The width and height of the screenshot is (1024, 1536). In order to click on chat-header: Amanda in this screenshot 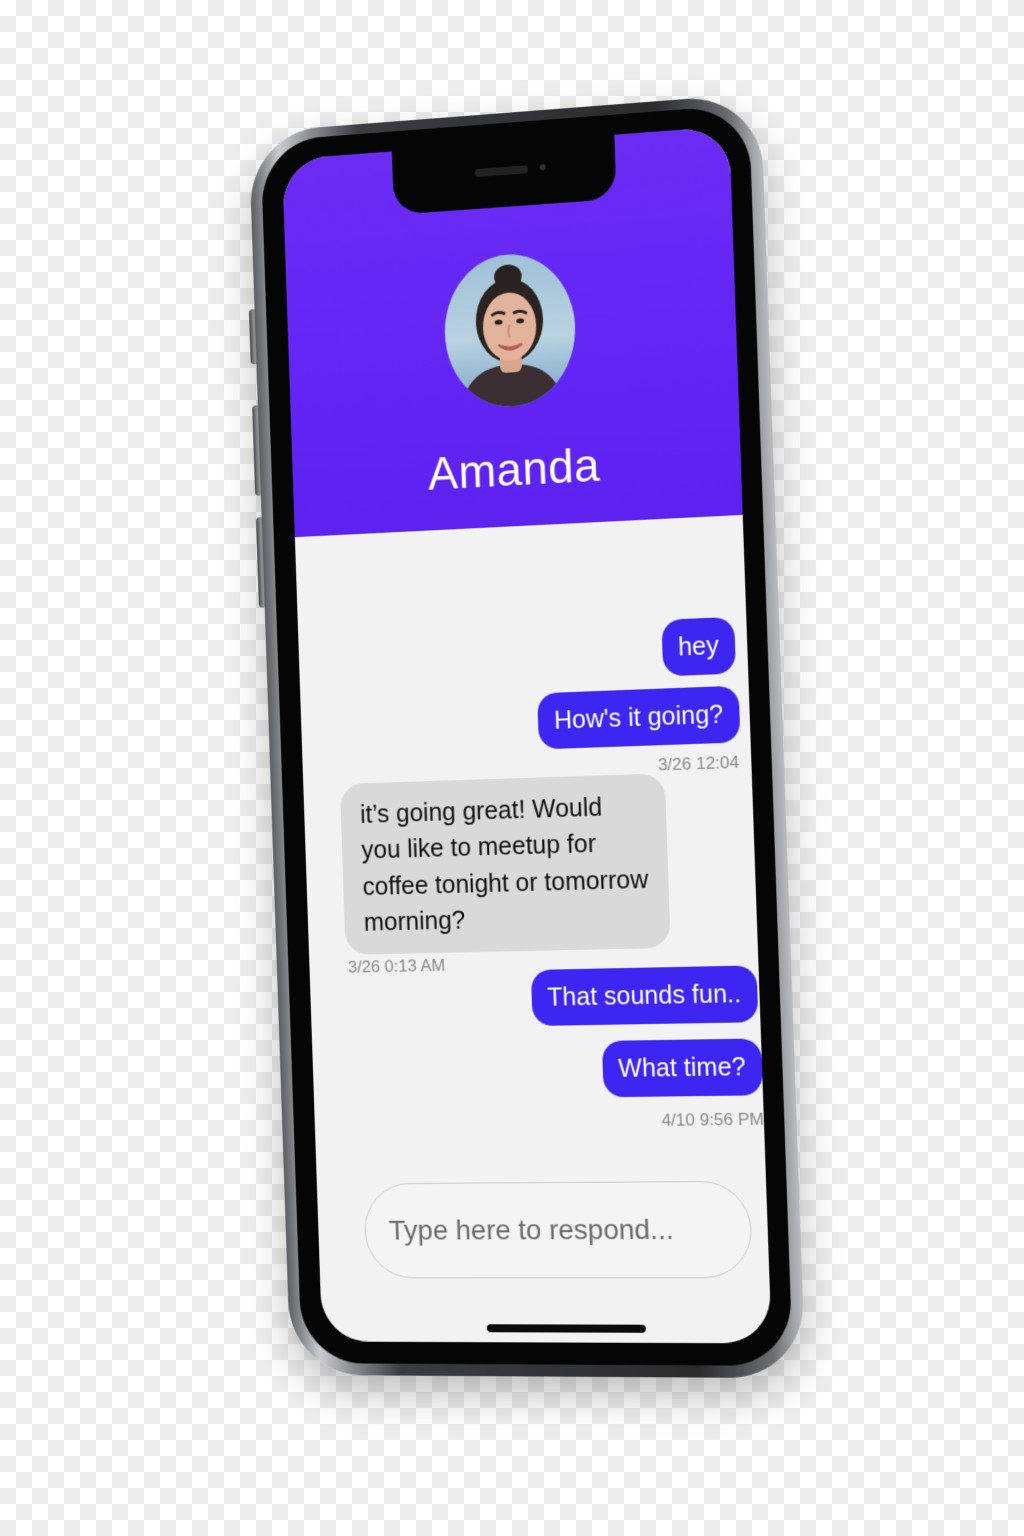, I will do `click(512, 331)`.